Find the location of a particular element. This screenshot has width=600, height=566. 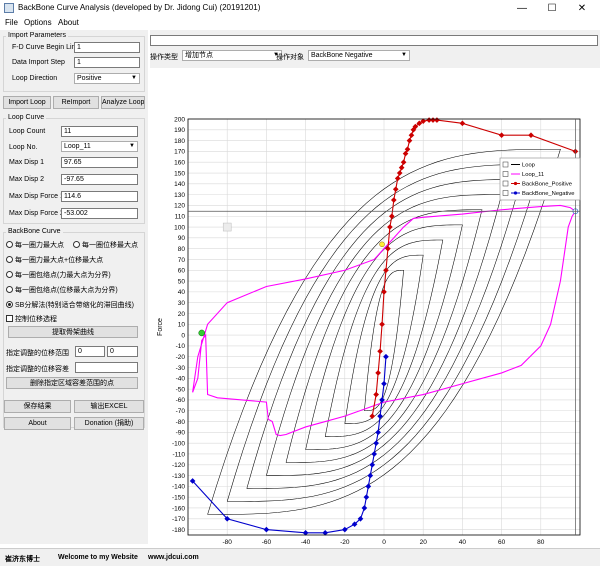

loop-no-select: Loop_11 ▼ is located at coordinates (99, 146).